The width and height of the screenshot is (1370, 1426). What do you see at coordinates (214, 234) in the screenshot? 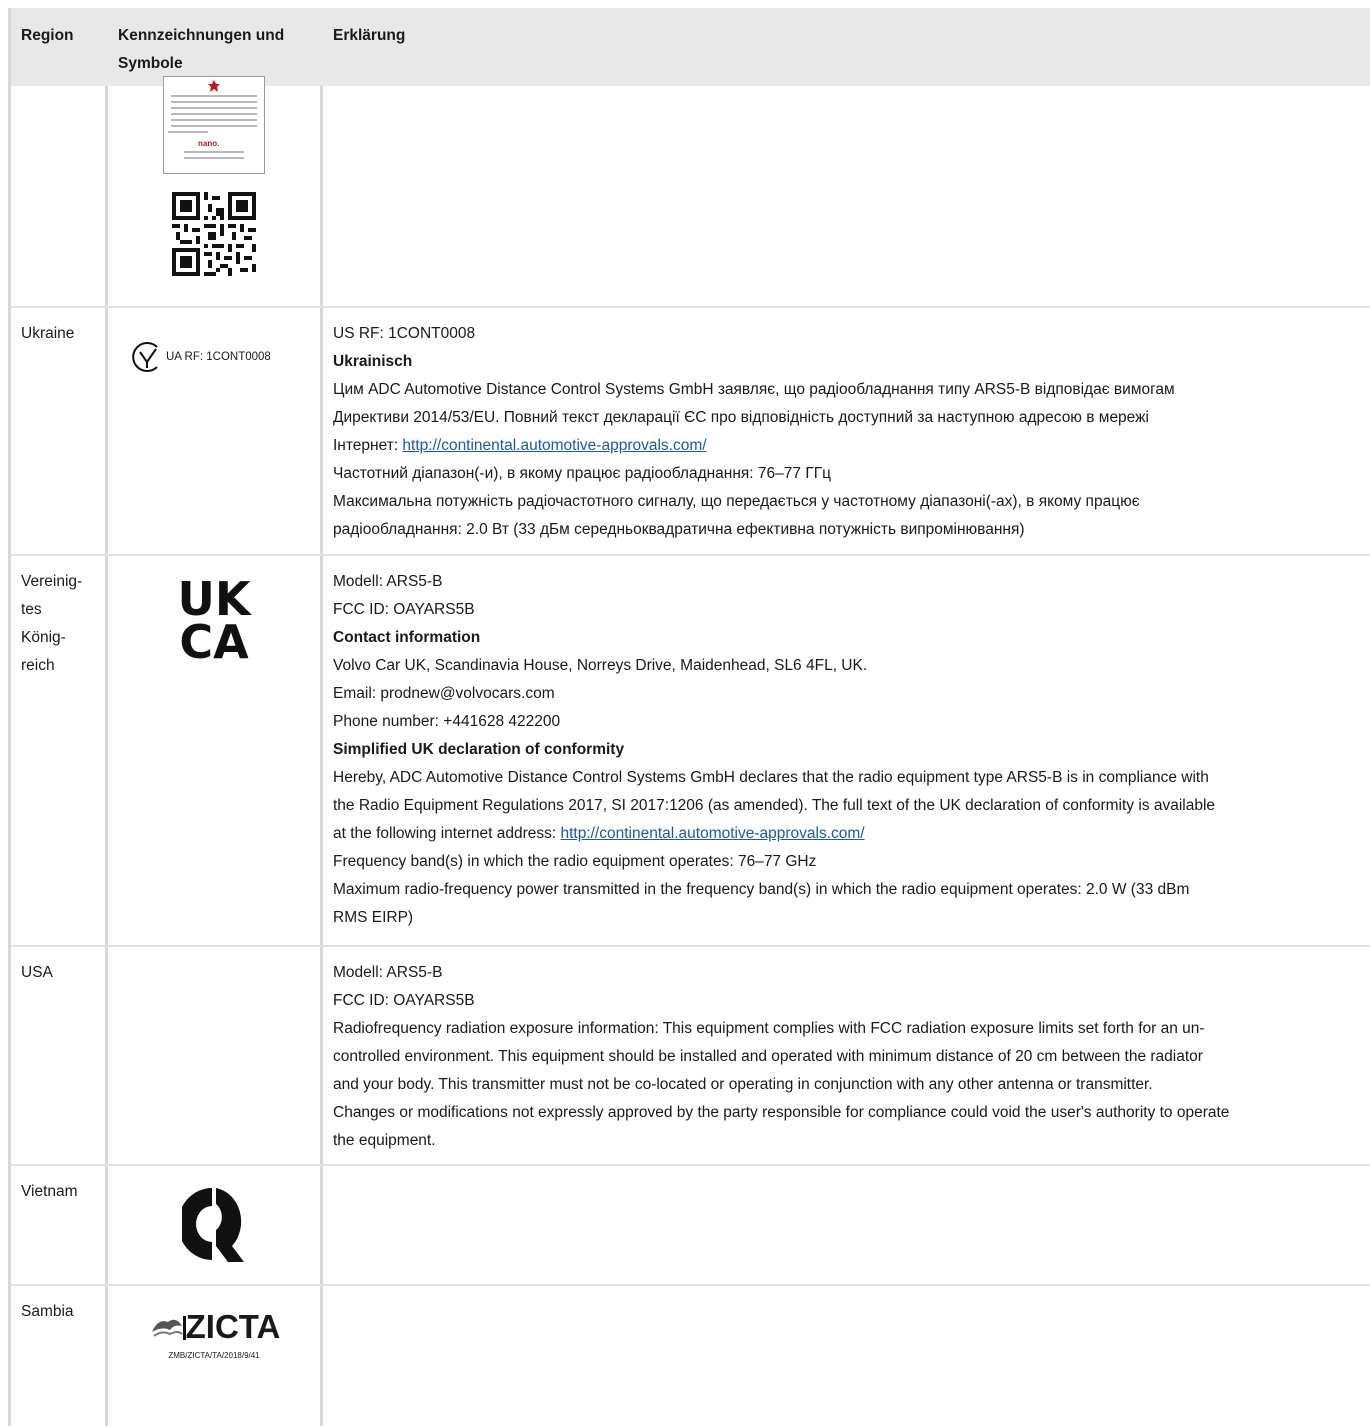
I see `qr-code-icon` at bounding box center [214, 234].